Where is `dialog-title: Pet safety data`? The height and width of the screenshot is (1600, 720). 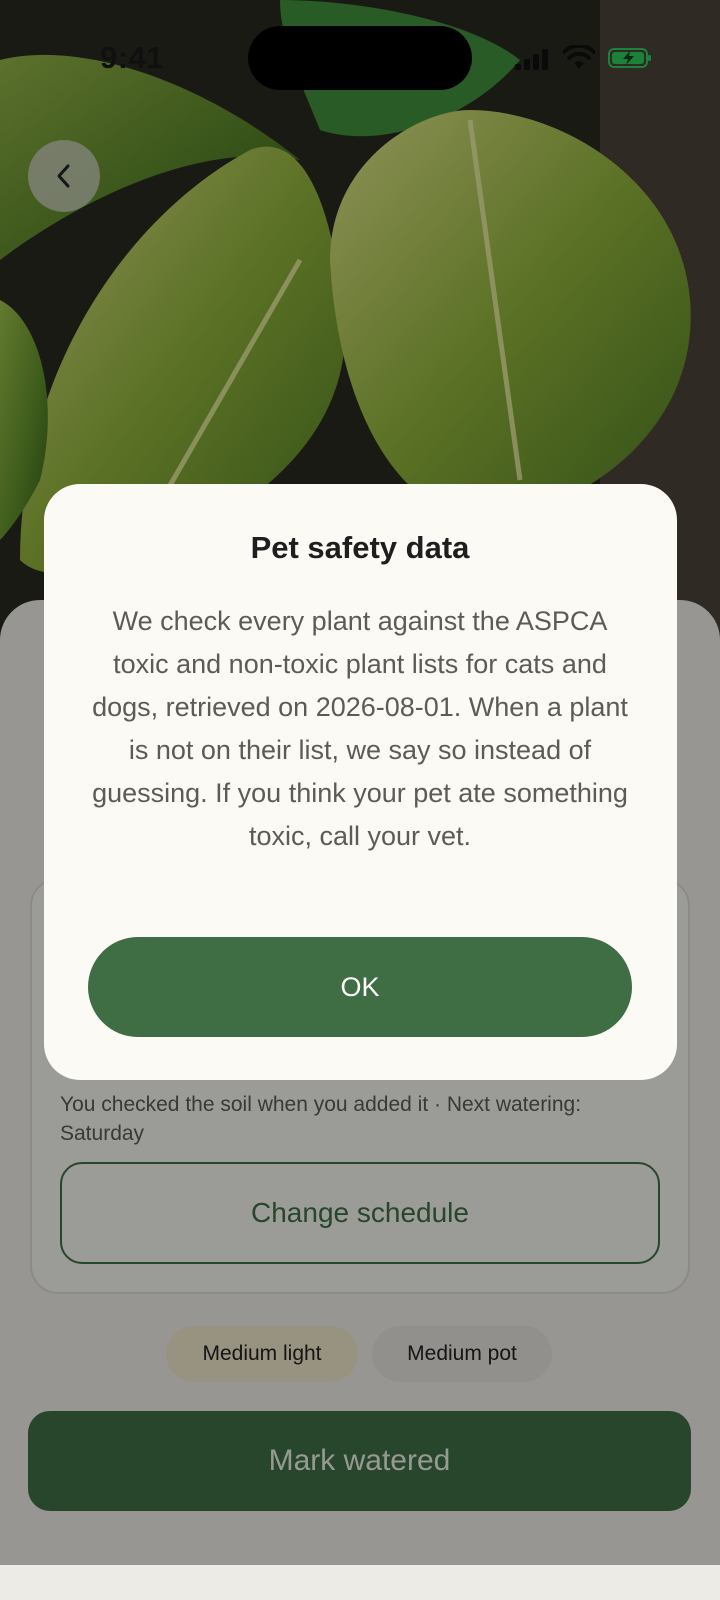 dialog-title: Pet safety data is located at coordinates (360, 547).